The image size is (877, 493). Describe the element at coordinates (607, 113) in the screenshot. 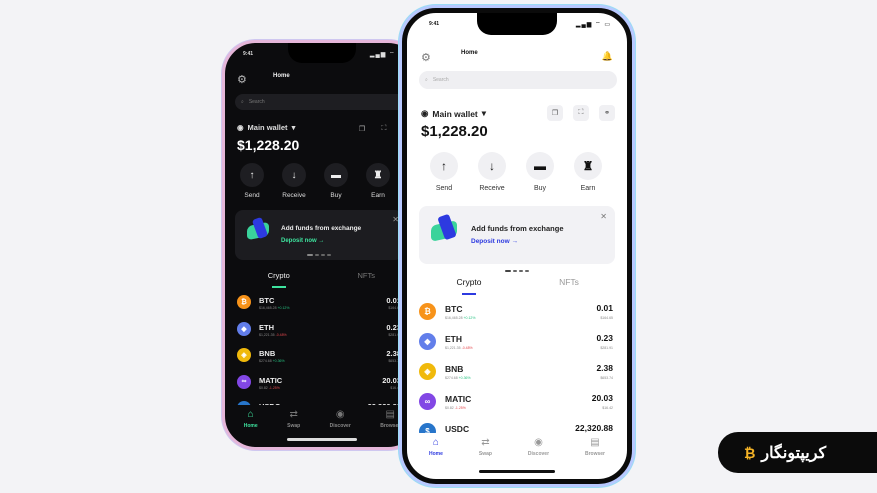

I see `link-icon: ⚭` at that location.